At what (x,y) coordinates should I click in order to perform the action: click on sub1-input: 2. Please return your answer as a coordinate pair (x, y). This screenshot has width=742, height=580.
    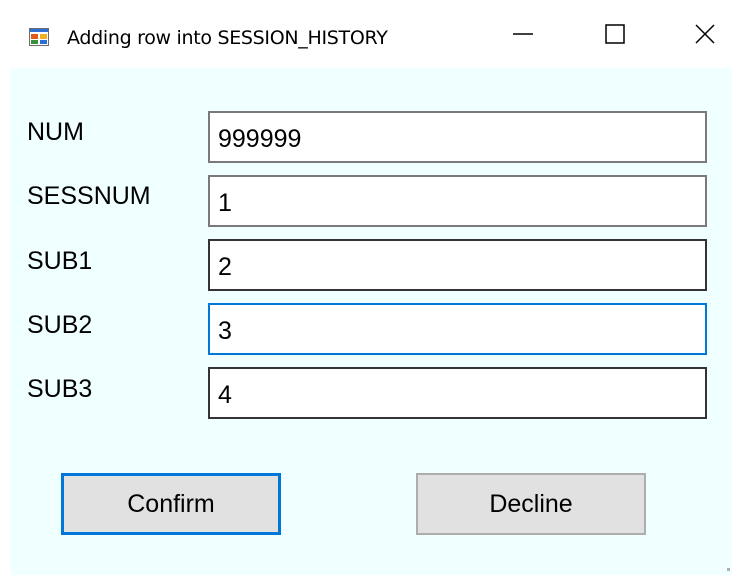
    Looking at the image, I should click on (457, 265).